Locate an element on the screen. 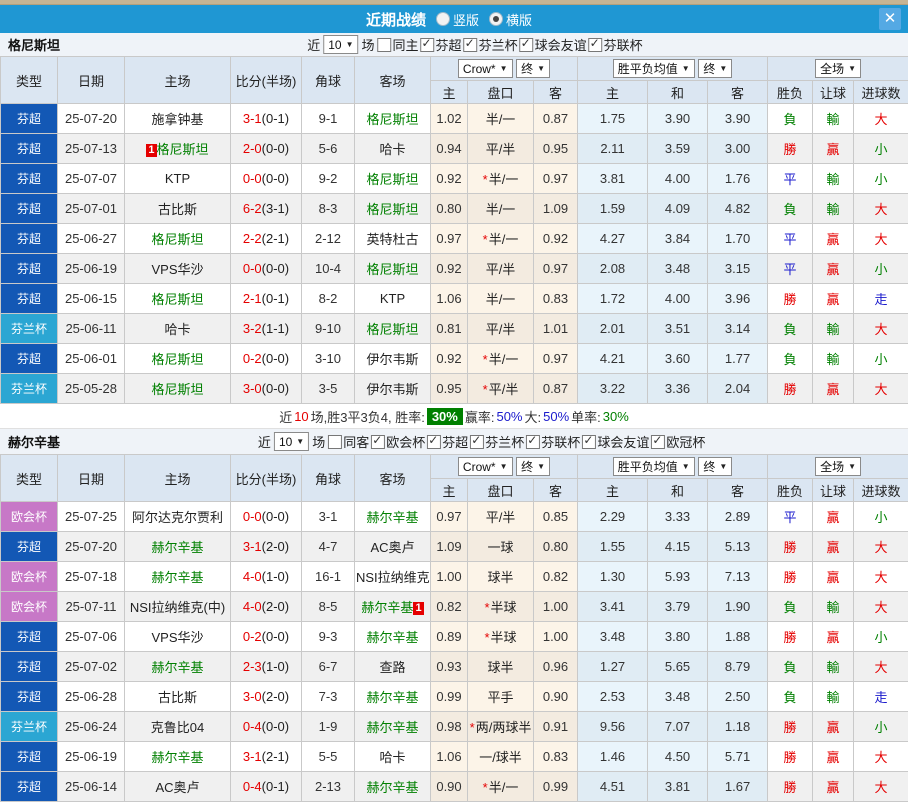  league-checkbox-1: 芬超 is located at coordinates (447, 441).